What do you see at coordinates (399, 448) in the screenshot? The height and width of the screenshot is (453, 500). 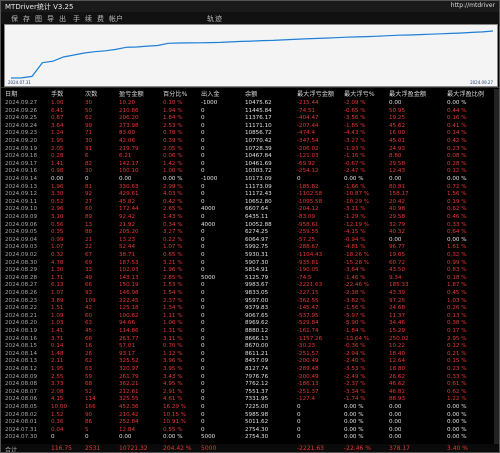 I see `total-max-gain: 378.17` at bounding box center [399, 448].